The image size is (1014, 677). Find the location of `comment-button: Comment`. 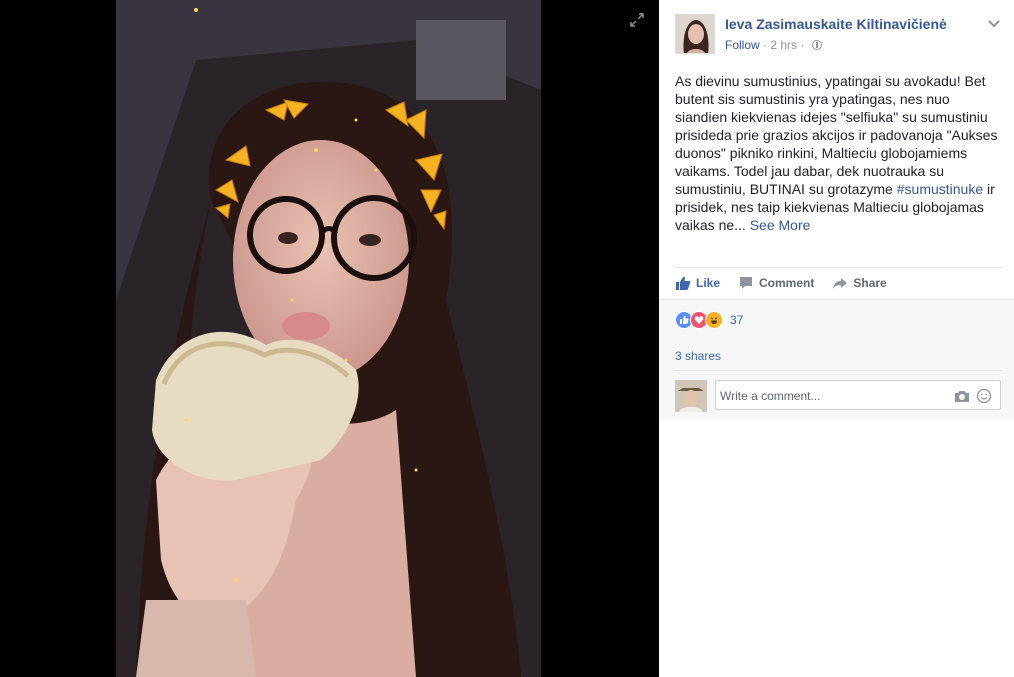

comment-button: Comment is located at coordinates (776, 283).